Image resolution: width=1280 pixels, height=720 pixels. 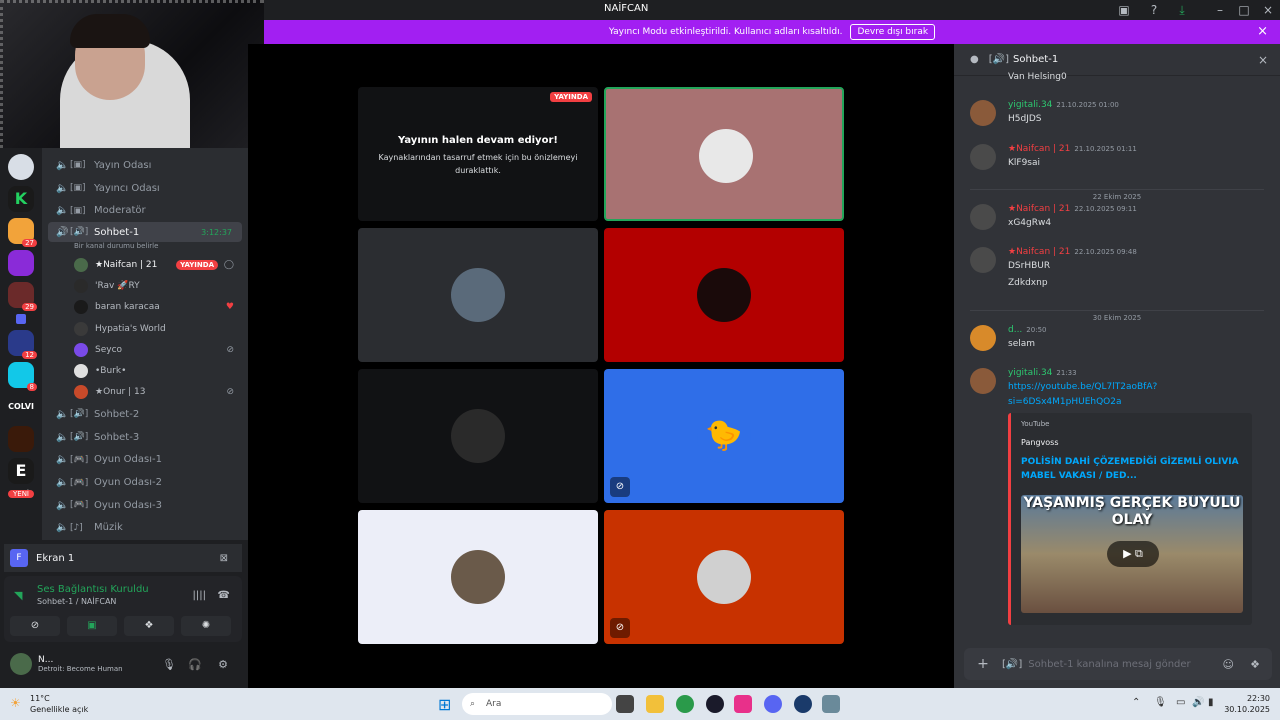 What do you see at coordinates (145, 232) in the screenshot?
I see `voice-channel-active: 🔊 [🔊] Sohbet-1 3:12:37` at bounding box center [145, 232].